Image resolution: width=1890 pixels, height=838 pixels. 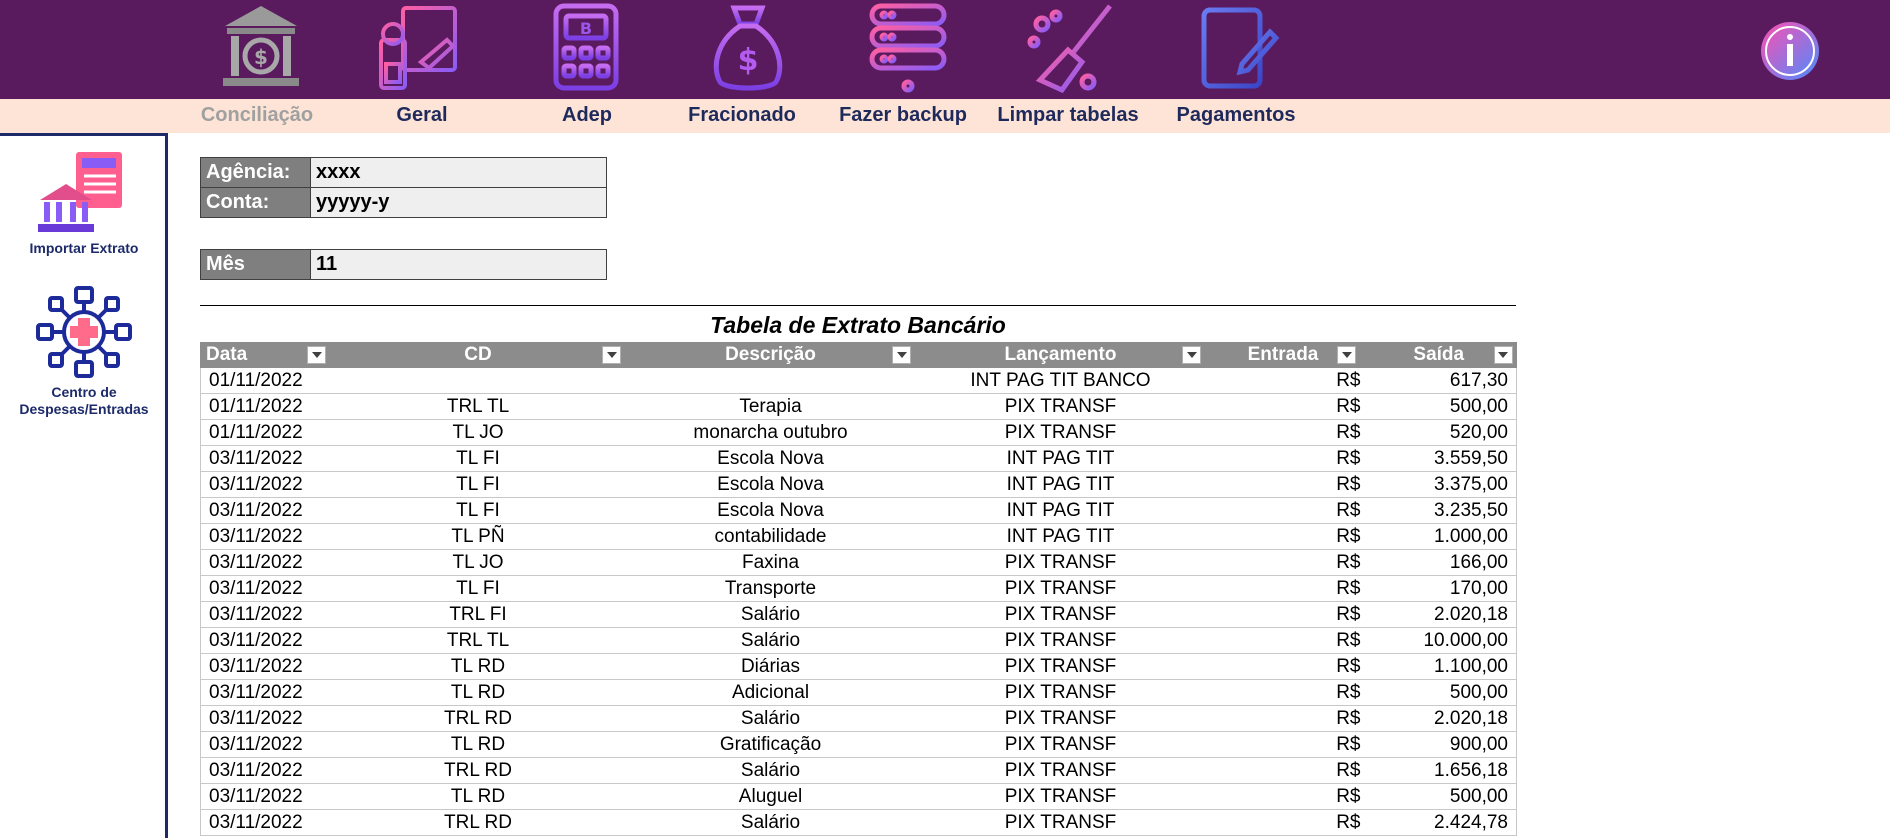 What do you see at coordinates (1438, 432) in the screenshot?
I see `cell-saida: 520,00` at bounding box center [1438, 432].